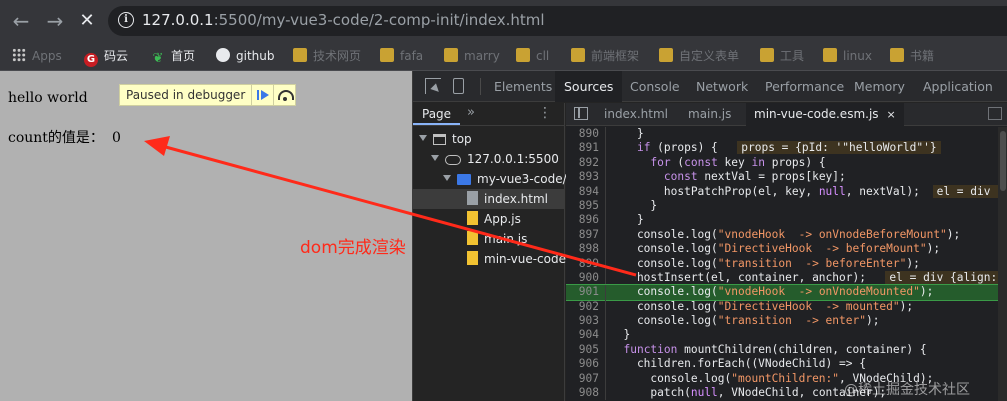 The image size is (1007, 401). Describe the element at coordinates (223, 55) in the screenshot. I see `github-icon` at that location.